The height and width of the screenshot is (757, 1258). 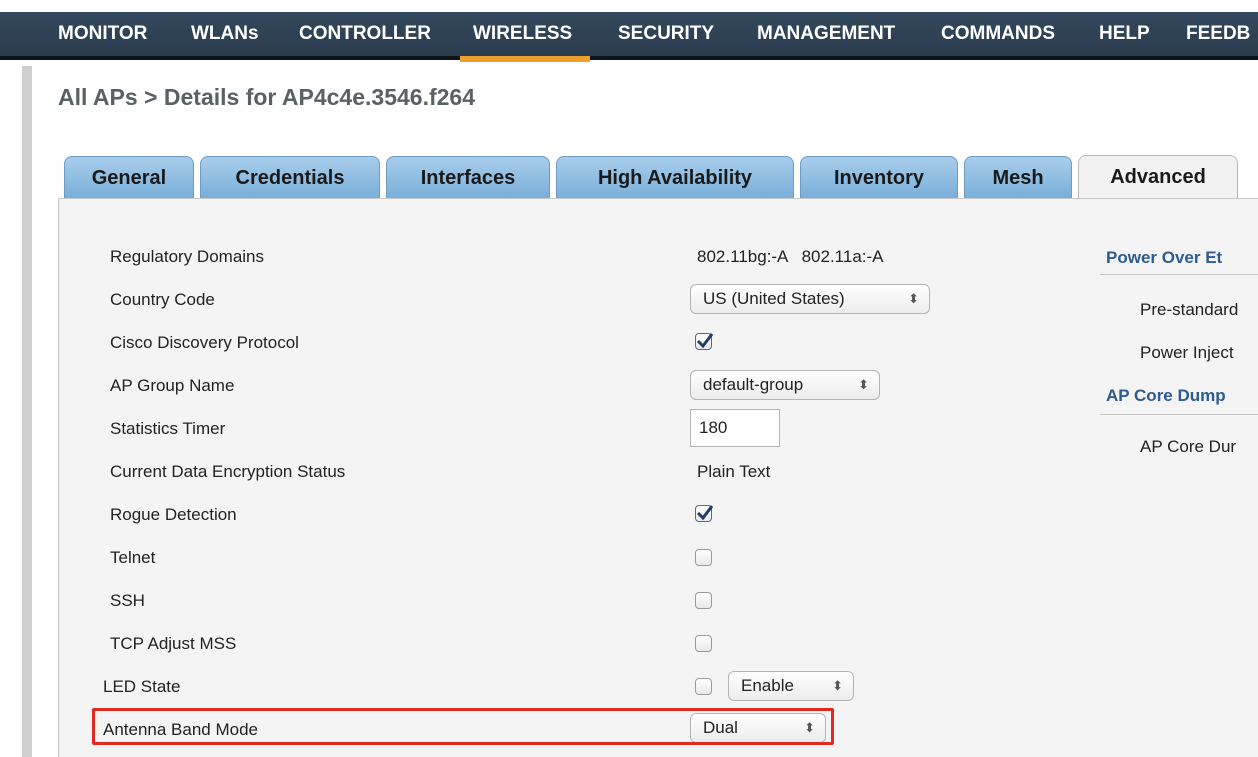 I want to click on tab-advanced: Advanced, so click(x=1158, y=177).